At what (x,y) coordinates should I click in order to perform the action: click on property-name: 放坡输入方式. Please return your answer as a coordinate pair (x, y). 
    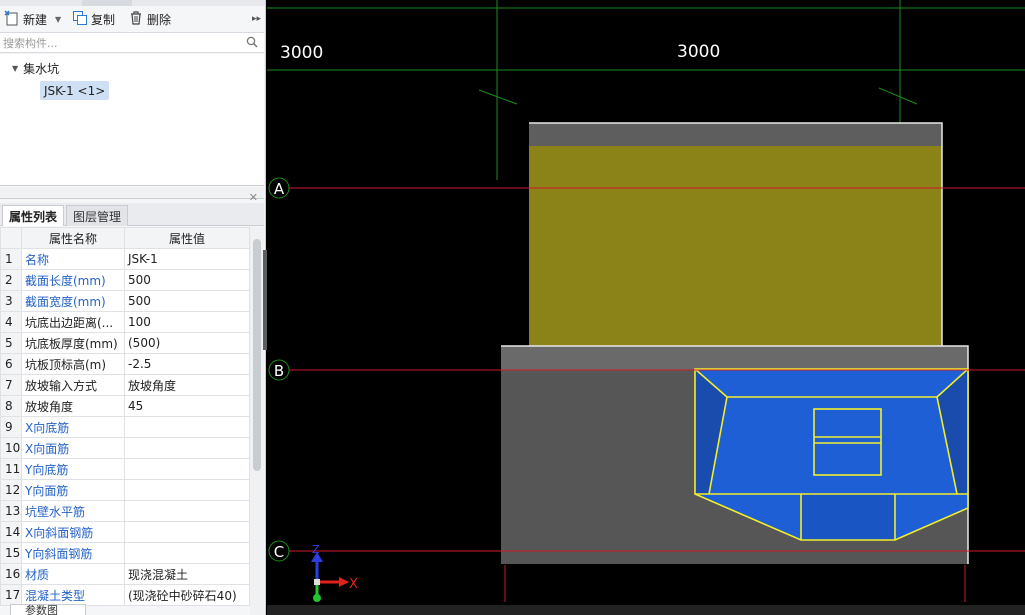
    Looking at the image, I should click on (73, 385).